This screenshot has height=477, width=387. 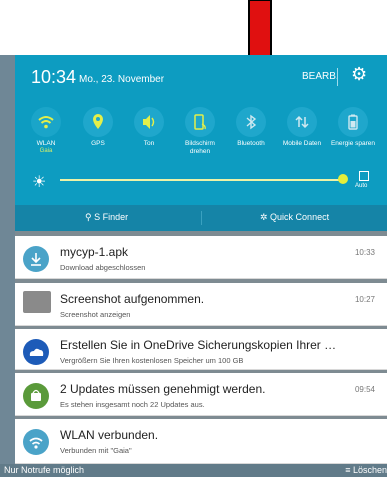 What do you see at coordinates (111, 217) in the screenshot?
I see `s-finder-label: S Finder` at bounding box center [111, 217].